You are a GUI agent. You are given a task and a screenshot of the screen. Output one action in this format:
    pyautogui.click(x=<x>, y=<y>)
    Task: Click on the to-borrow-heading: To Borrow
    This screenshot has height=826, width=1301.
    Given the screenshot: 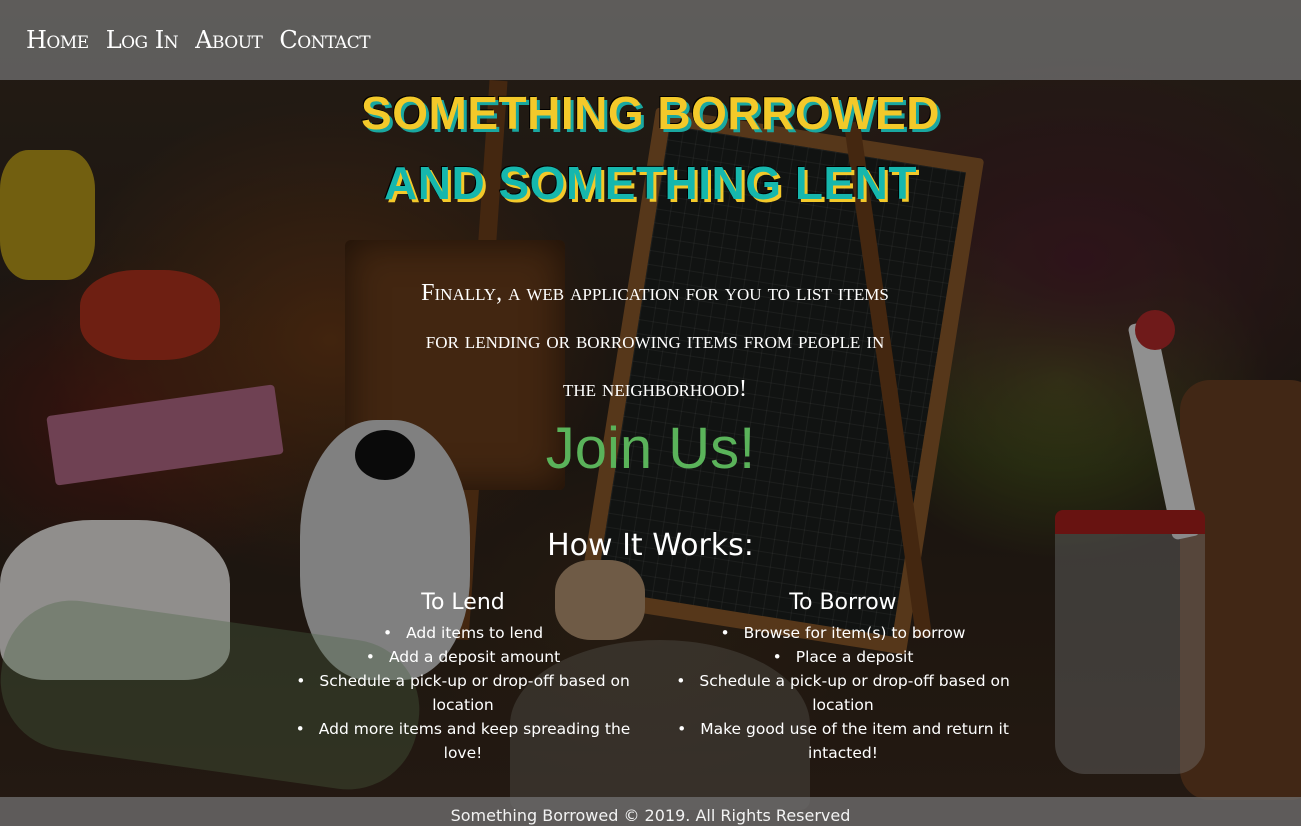 What is the action you would take?
    pyautogui.click(x=843, y=602)
    